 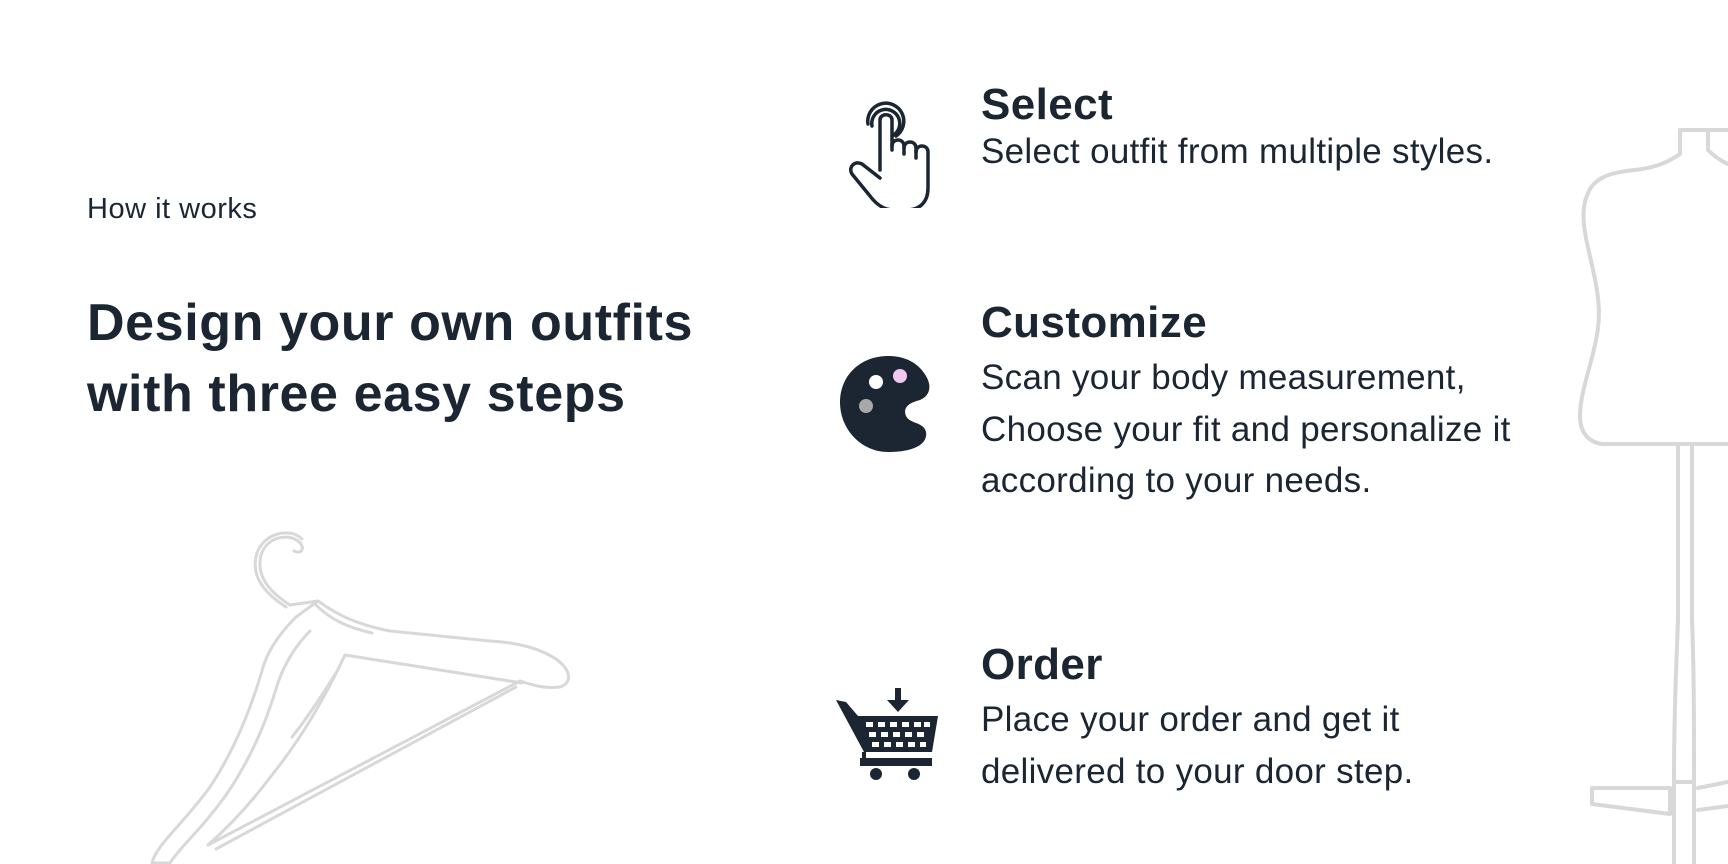 What do you see at coordinates (1047, 104) in the screenshot?
I see `step-title: Select` at bounding box center [1047, 104].